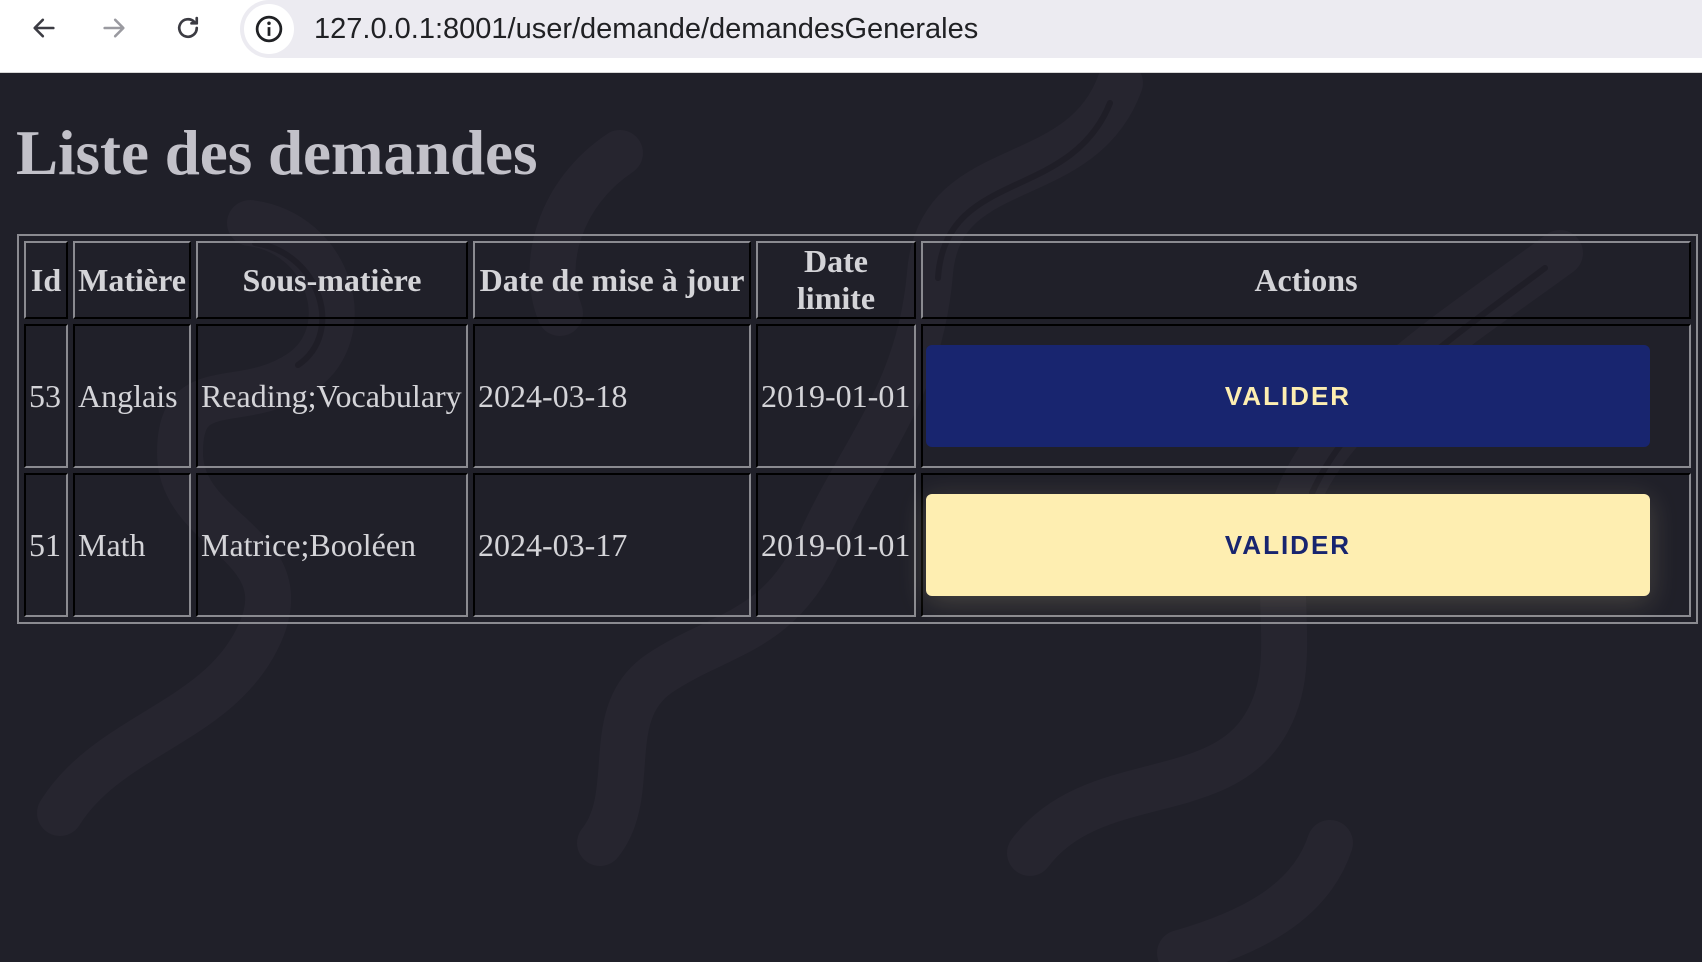  I want to click on site-info-button, so click(269, 29).